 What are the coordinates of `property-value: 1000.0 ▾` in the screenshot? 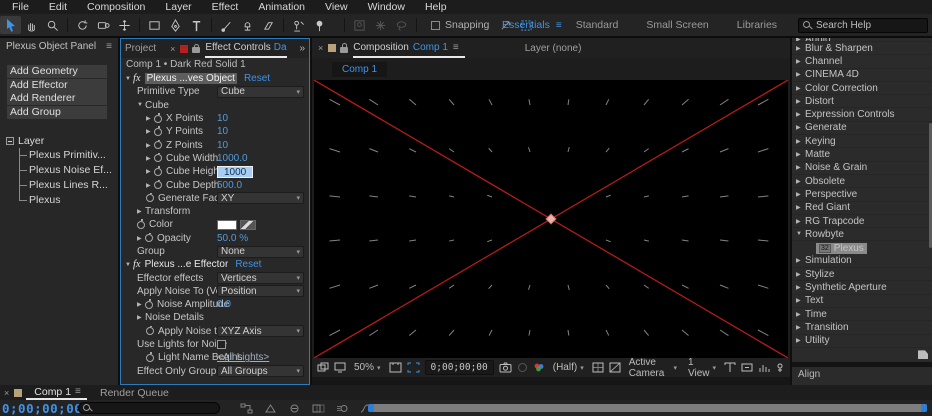 It's located at (260, 158).